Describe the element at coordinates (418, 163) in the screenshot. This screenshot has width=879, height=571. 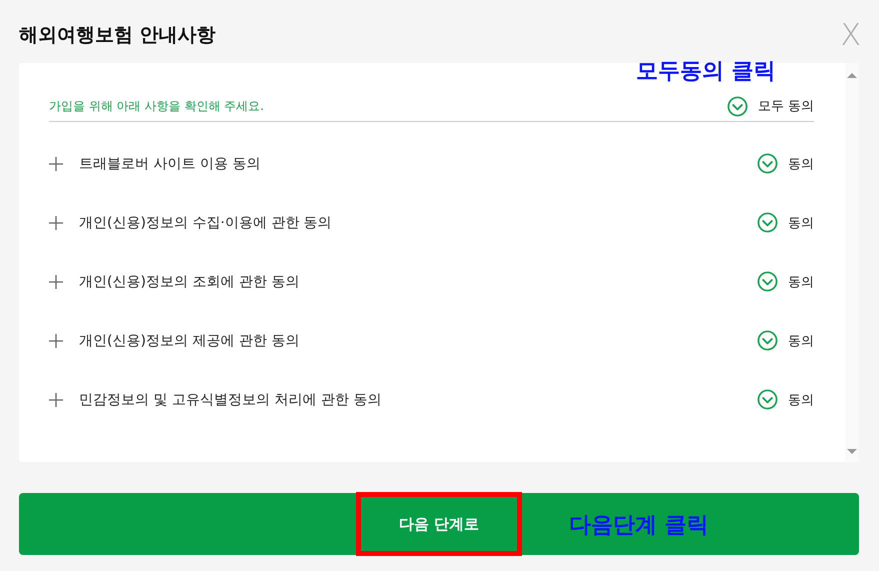
I see `consent-item-label: 트래블로버 사이트 이용 동의` at that location.